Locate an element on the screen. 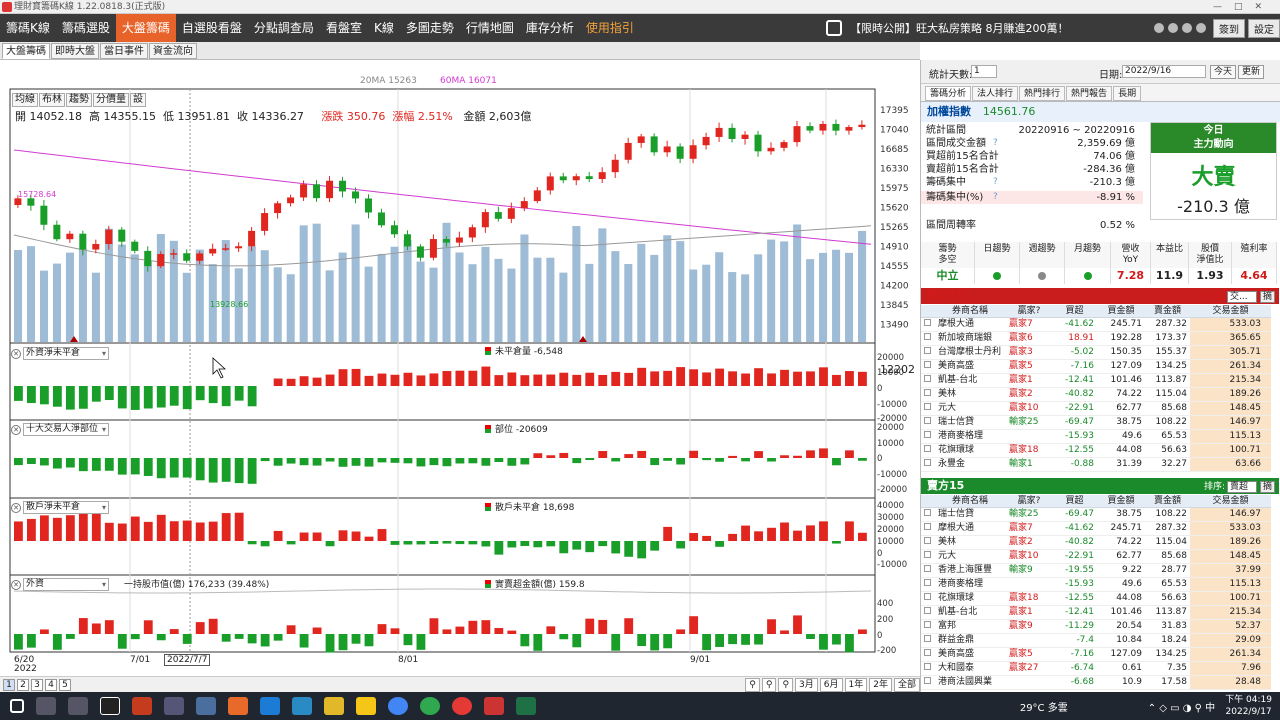 The height and width of the screenshot is (720, 1280). search-icon is located at coordinates (46, 706).